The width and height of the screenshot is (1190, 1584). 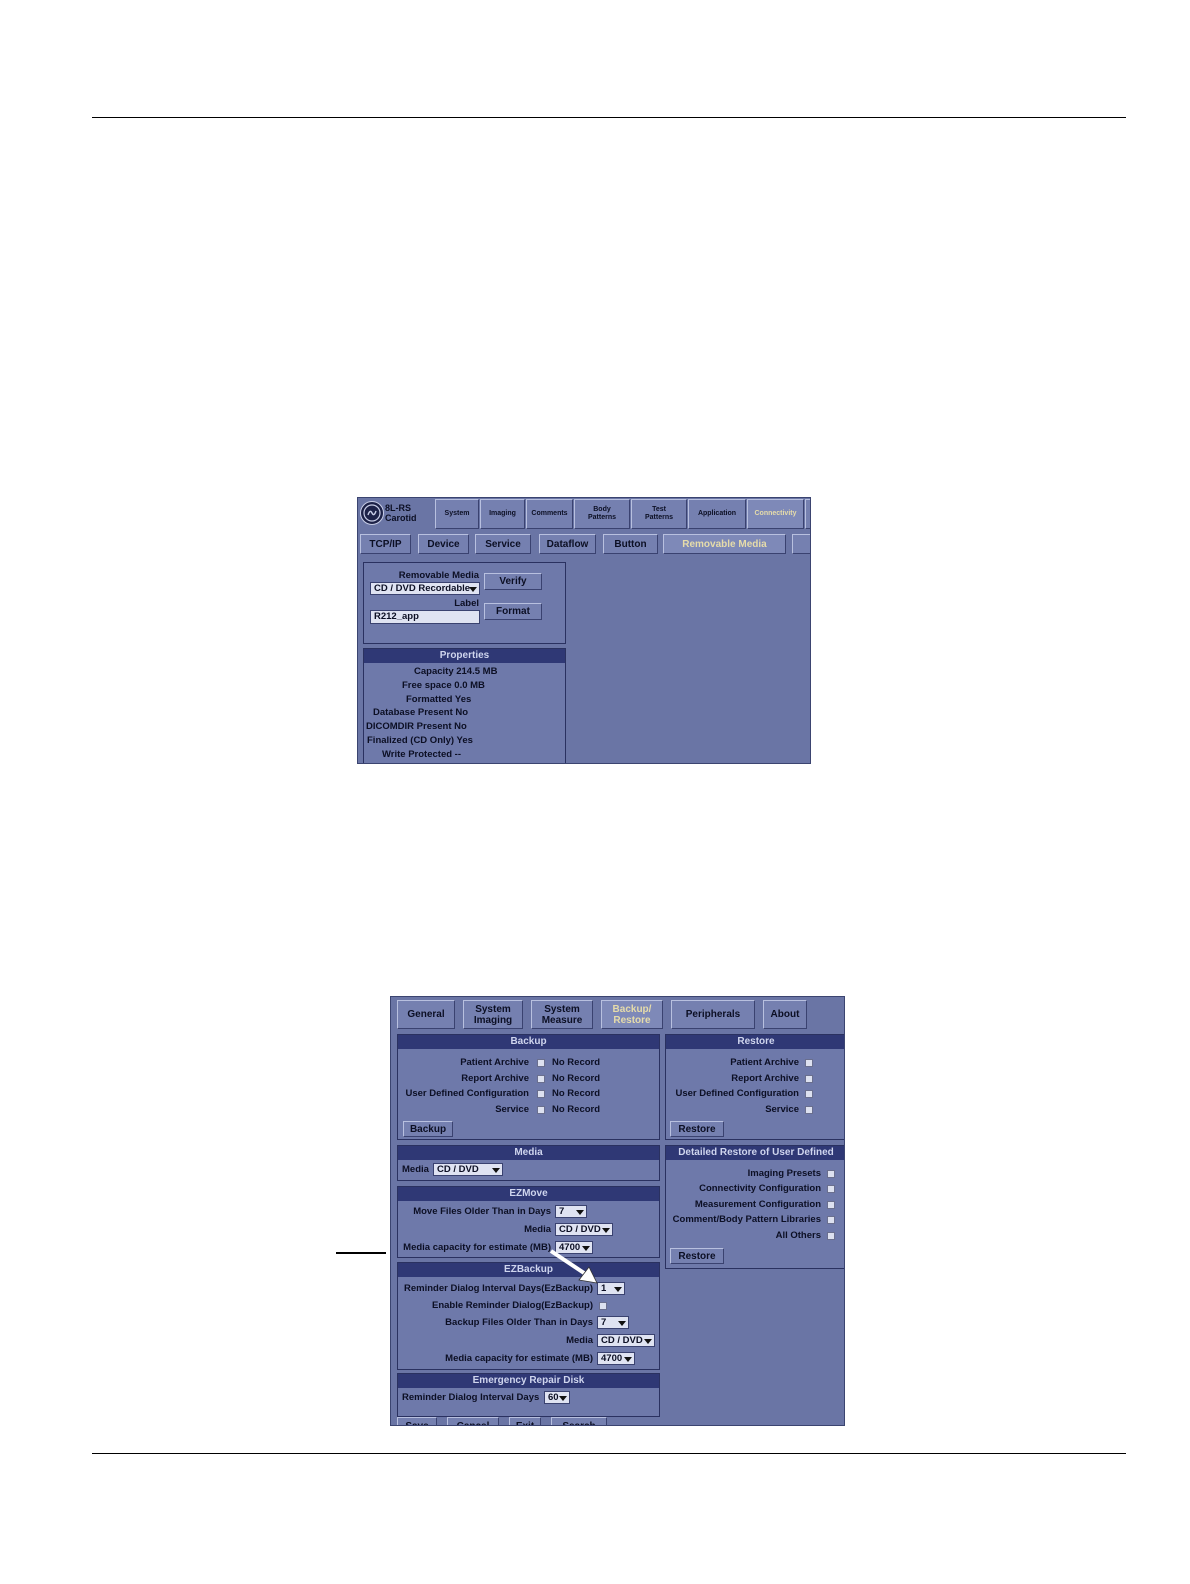 What do you see at coordinates (760, 1188) in the screenshot?
I see `detailed-connectivity-label: Connectivity Configuration` at bounding box center [760, 1188].